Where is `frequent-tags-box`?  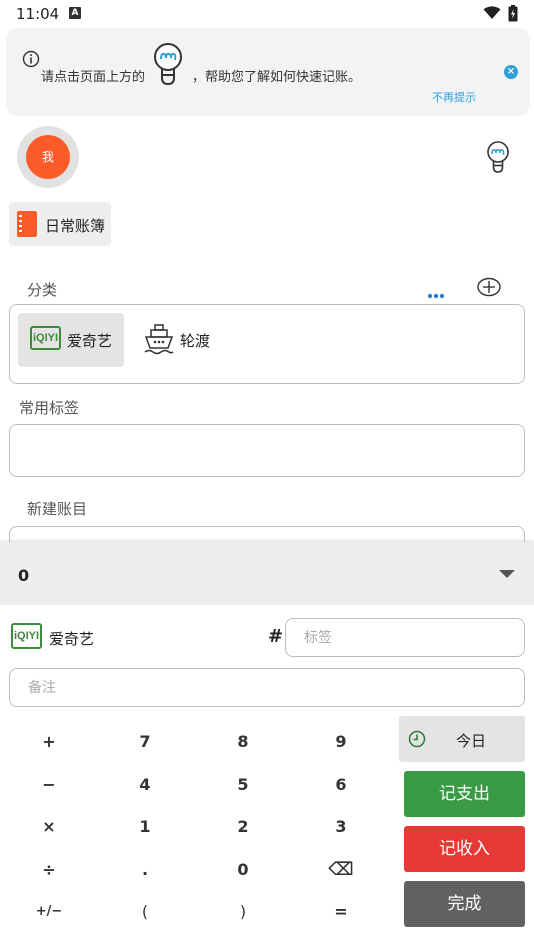 frequent-tags-box is located at coordinates (267, 450).